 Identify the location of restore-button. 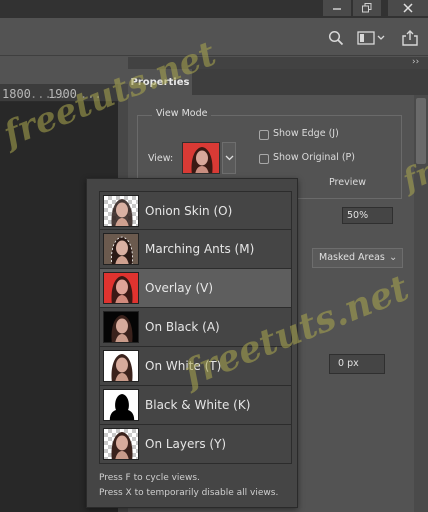
(367, 8).